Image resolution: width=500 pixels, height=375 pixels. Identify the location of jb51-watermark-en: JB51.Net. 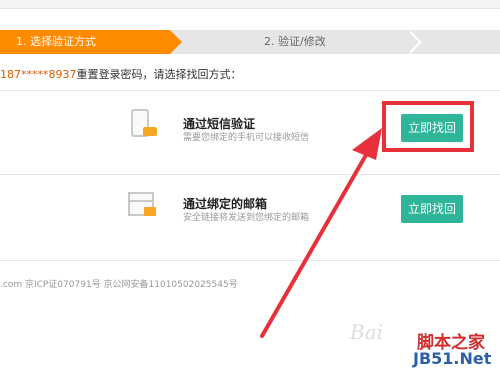
(452, 358).